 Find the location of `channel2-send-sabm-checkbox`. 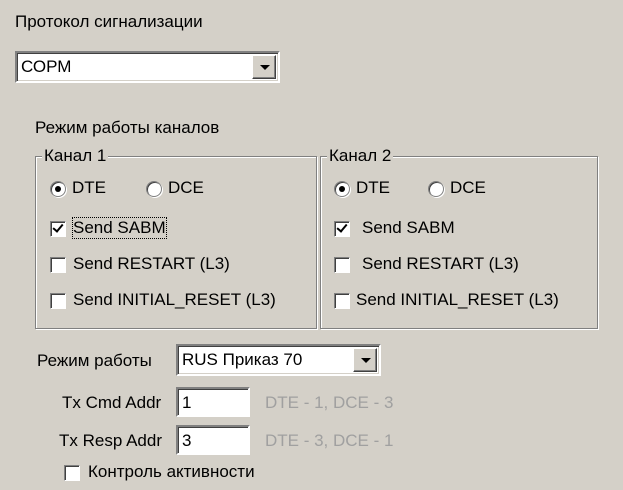

channel2-send-sabm-checkbox is located at coordinates (342, 229).